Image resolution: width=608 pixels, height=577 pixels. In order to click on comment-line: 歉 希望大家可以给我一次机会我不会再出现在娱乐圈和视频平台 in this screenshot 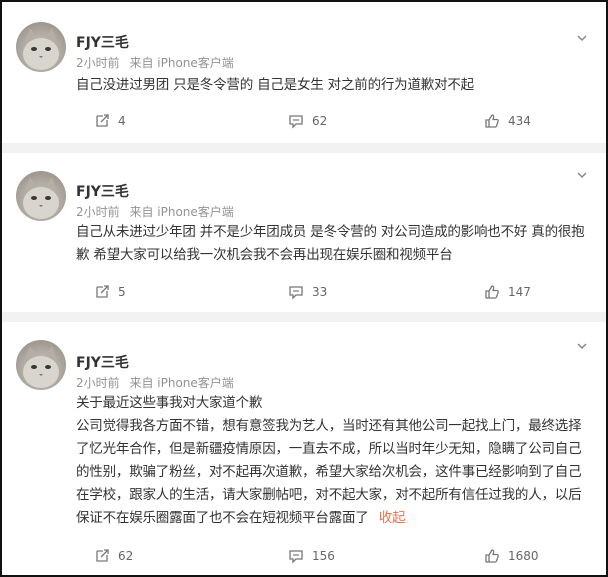, I will do `click(264, 255)`.